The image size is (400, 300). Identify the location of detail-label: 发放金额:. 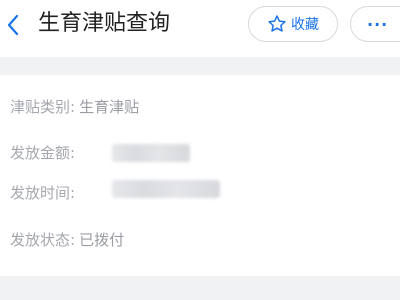
(43, 152).